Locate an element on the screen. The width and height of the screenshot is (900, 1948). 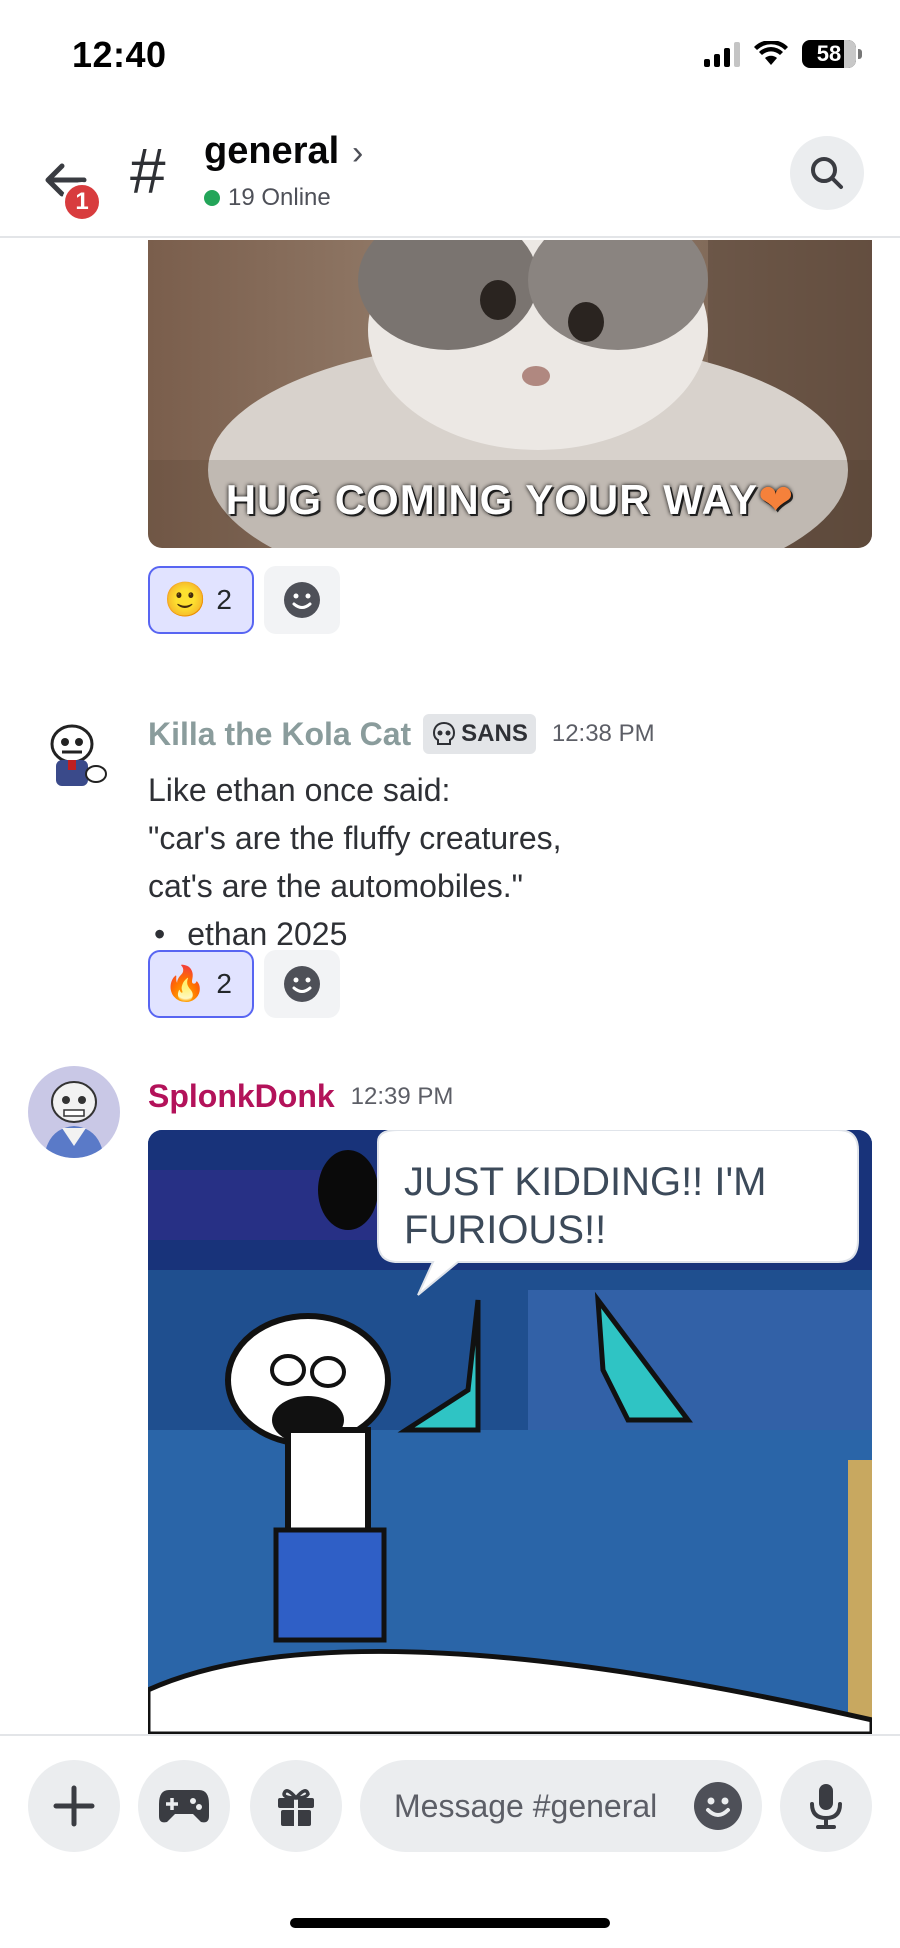
guild-tag: SANS is located at coordinates (479, 734).